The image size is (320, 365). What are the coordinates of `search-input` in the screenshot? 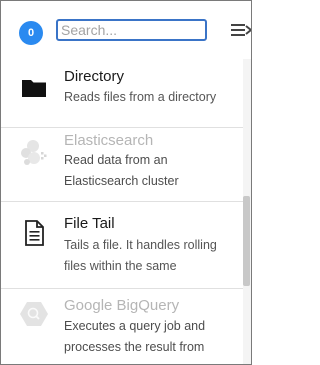 It's located at (131, 30).